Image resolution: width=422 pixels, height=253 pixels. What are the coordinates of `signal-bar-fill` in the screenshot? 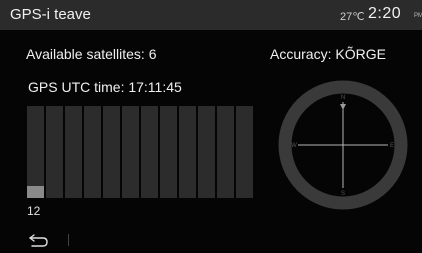 It's located at (35, 192).